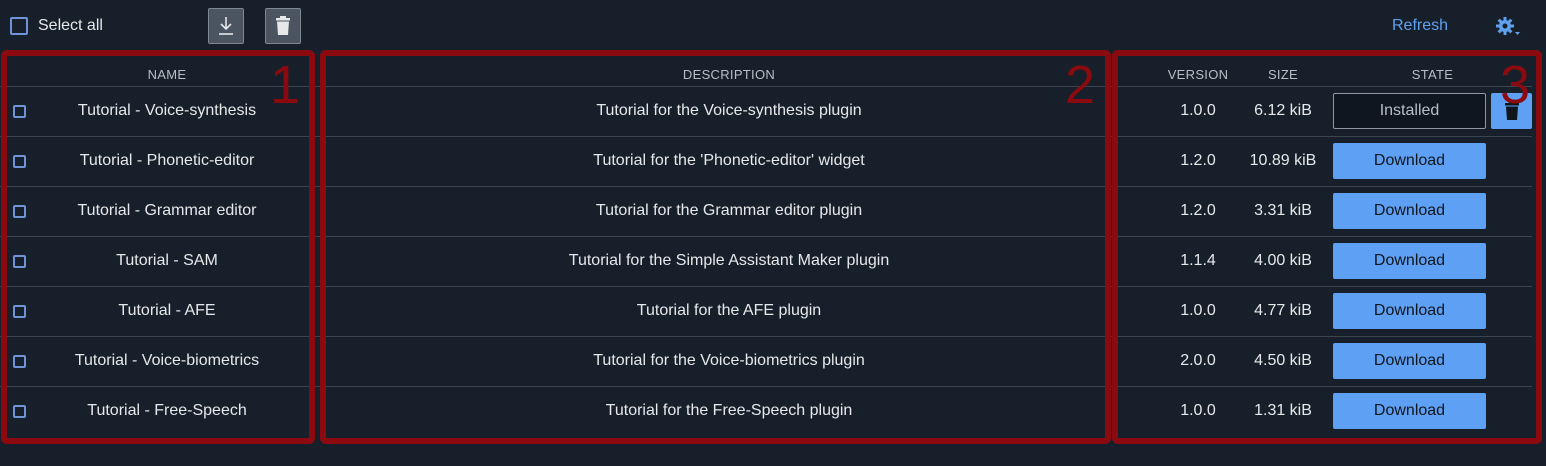 The image size is (1546, 466). I want to click on gear-icon, so click(1508, 26).